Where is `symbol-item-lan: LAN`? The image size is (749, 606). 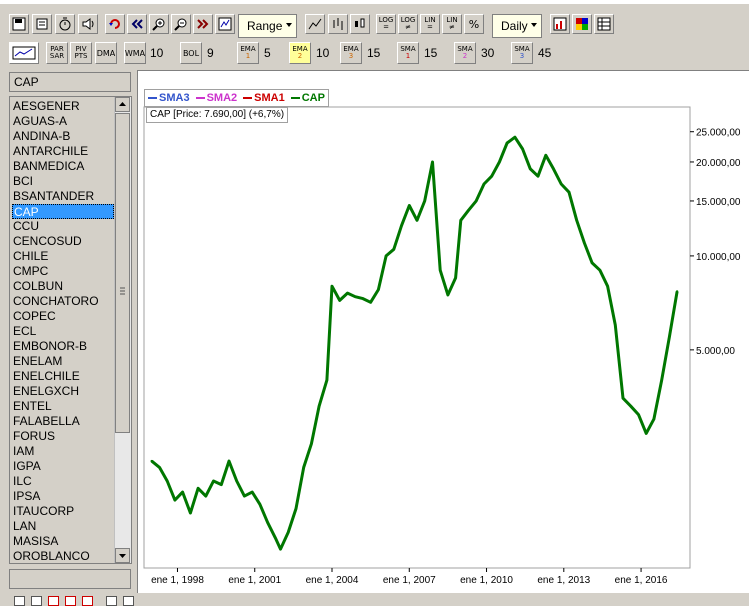
symbol-item-lan: LAN is located at coordinates (63, 526).